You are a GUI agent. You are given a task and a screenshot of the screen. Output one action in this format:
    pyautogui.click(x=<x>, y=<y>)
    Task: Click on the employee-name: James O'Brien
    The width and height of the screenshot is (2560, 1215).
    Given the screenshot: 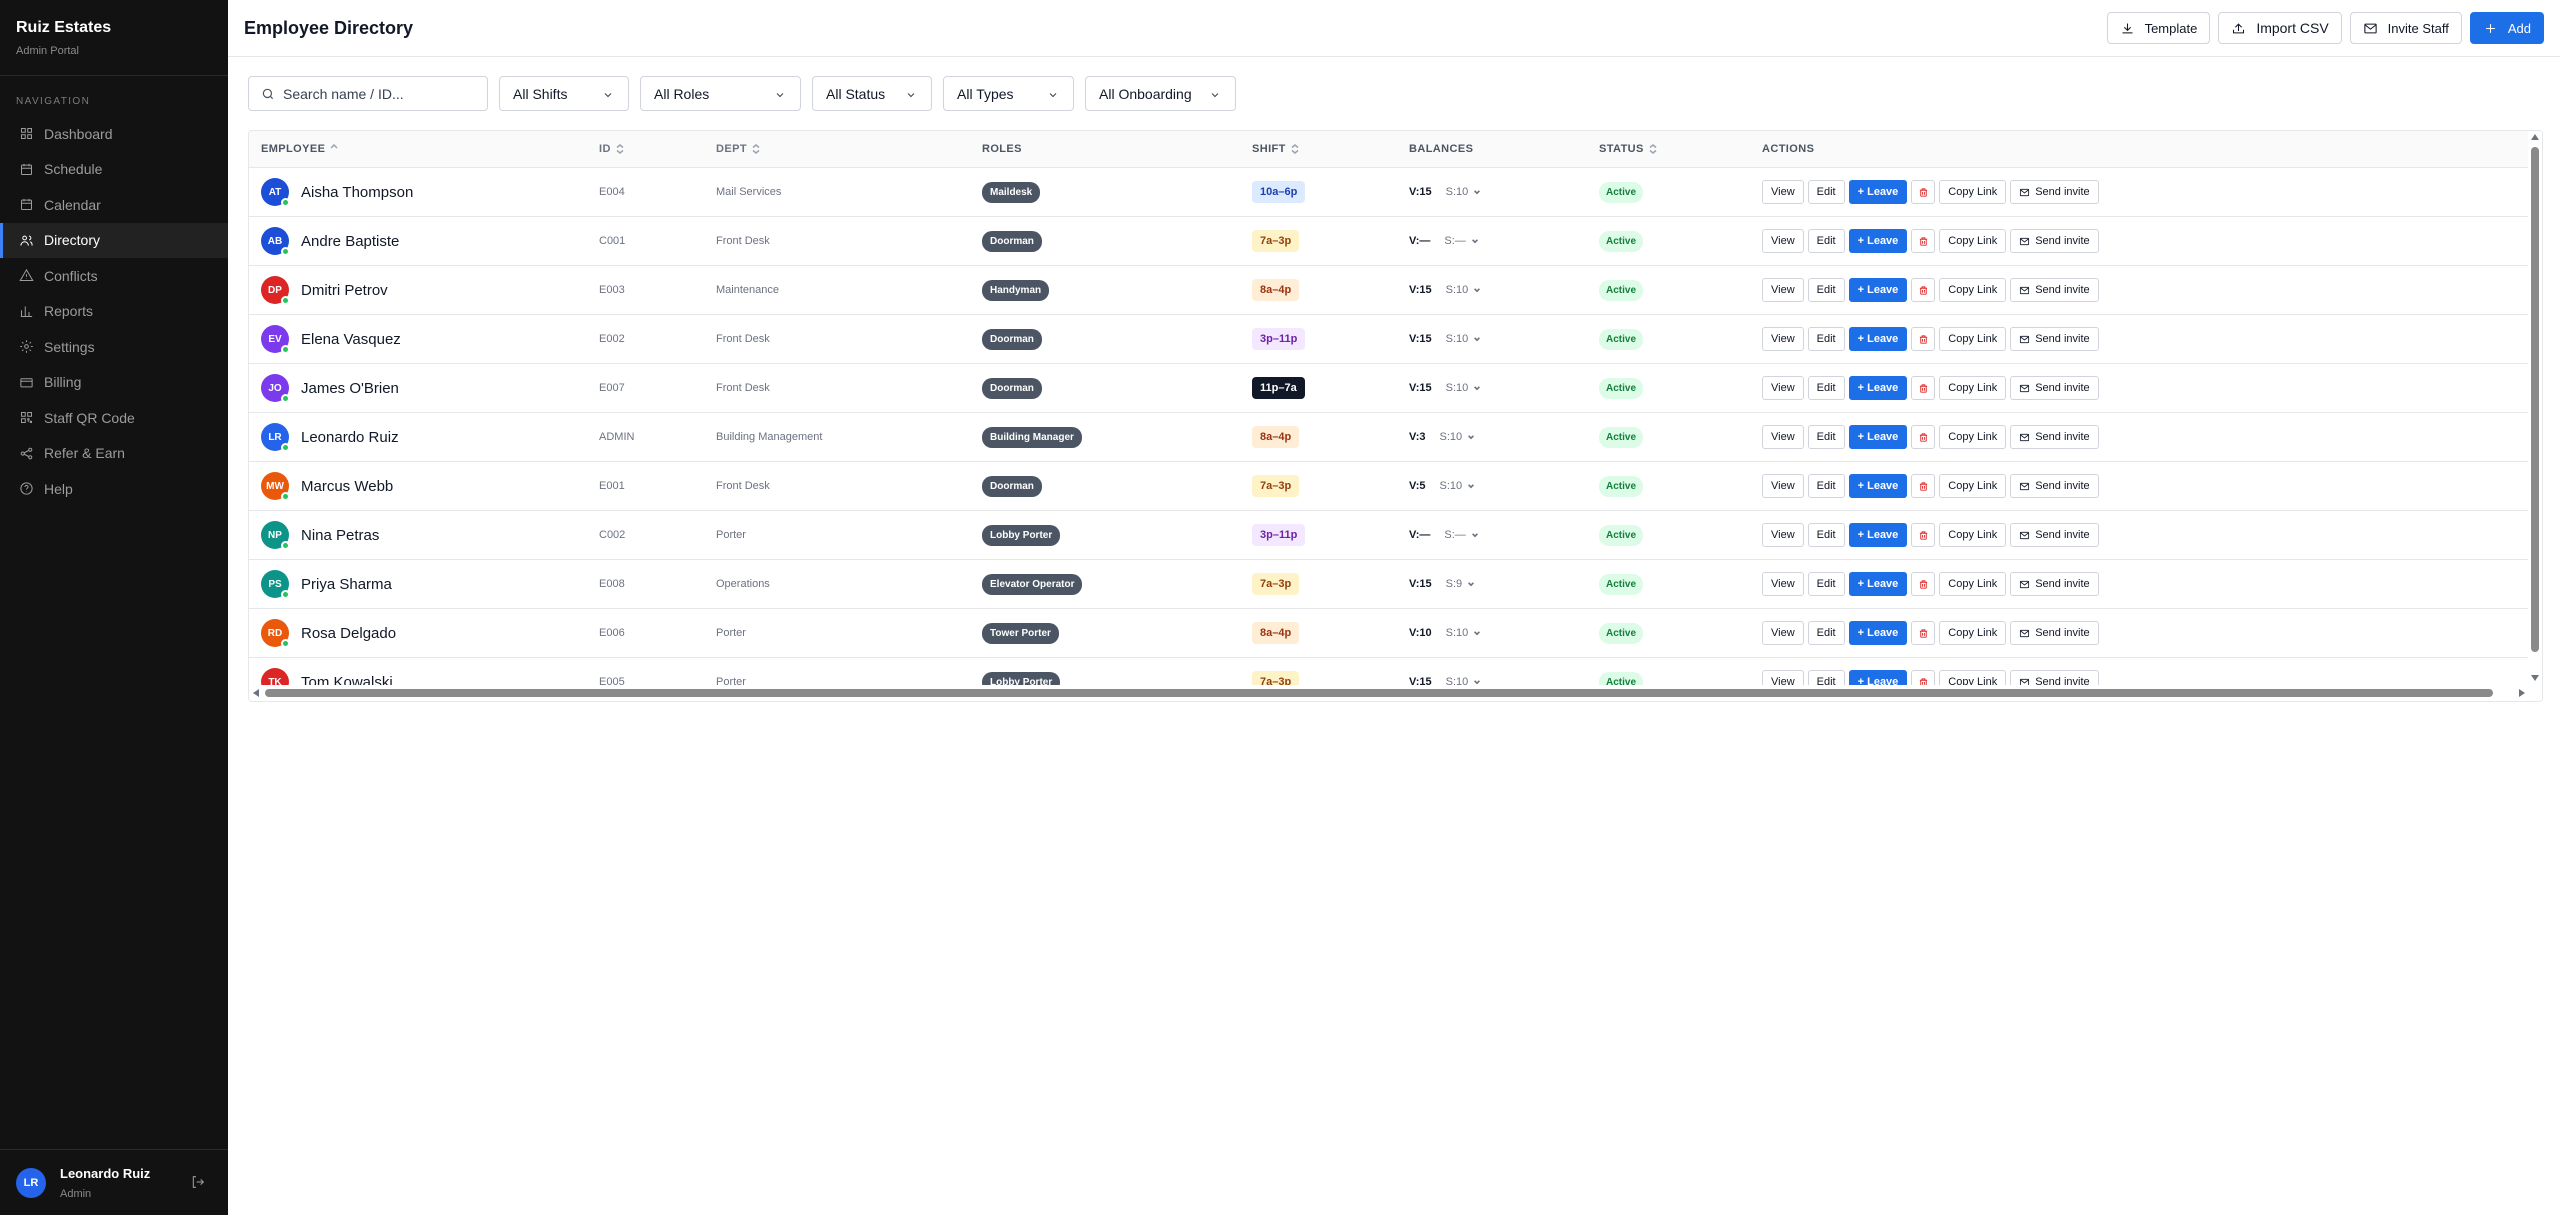 What is the action you would take?
    pyautogui.click(x=350, y=388)
    